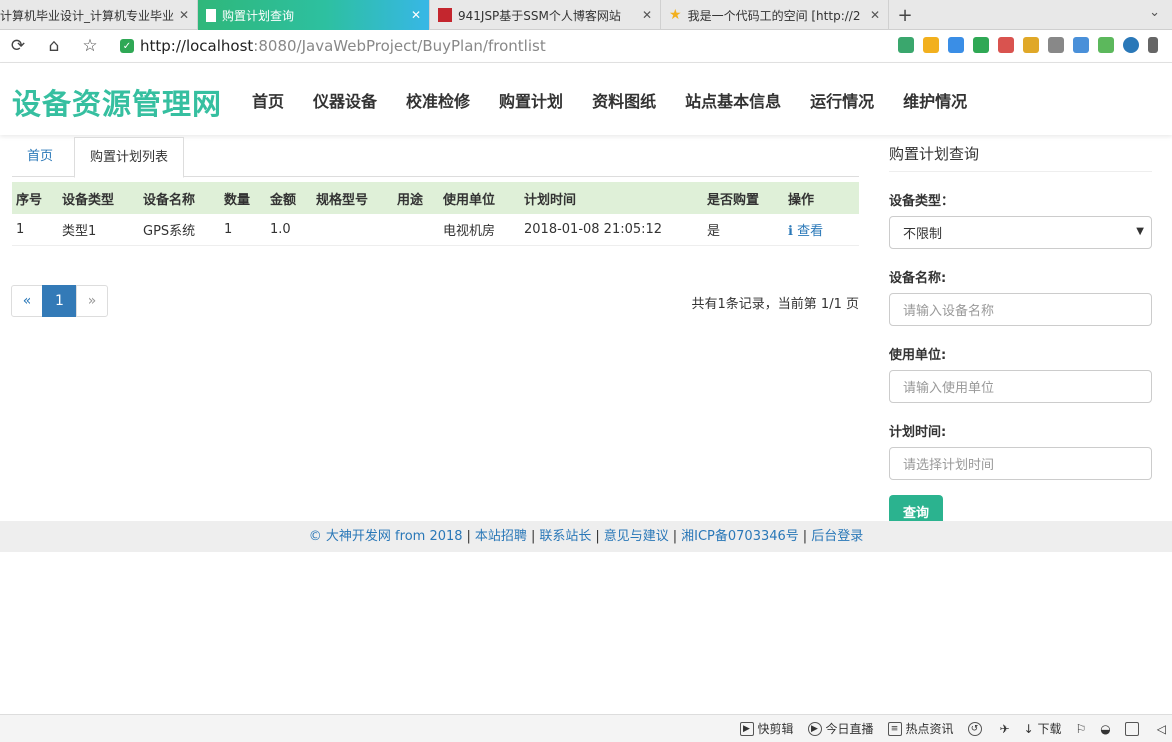  I want to click on footer-link-feedback: 意见与建议, so click(636, 536).